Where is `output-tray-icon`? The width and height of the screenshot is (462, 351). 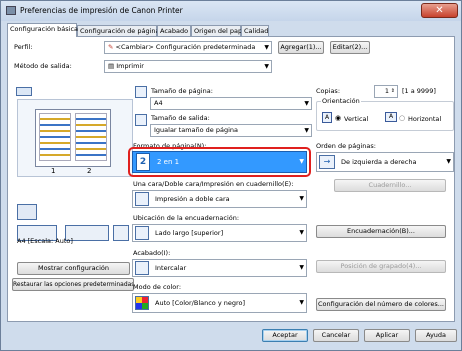
output-tray-icon is located at coordinates (121, 233).